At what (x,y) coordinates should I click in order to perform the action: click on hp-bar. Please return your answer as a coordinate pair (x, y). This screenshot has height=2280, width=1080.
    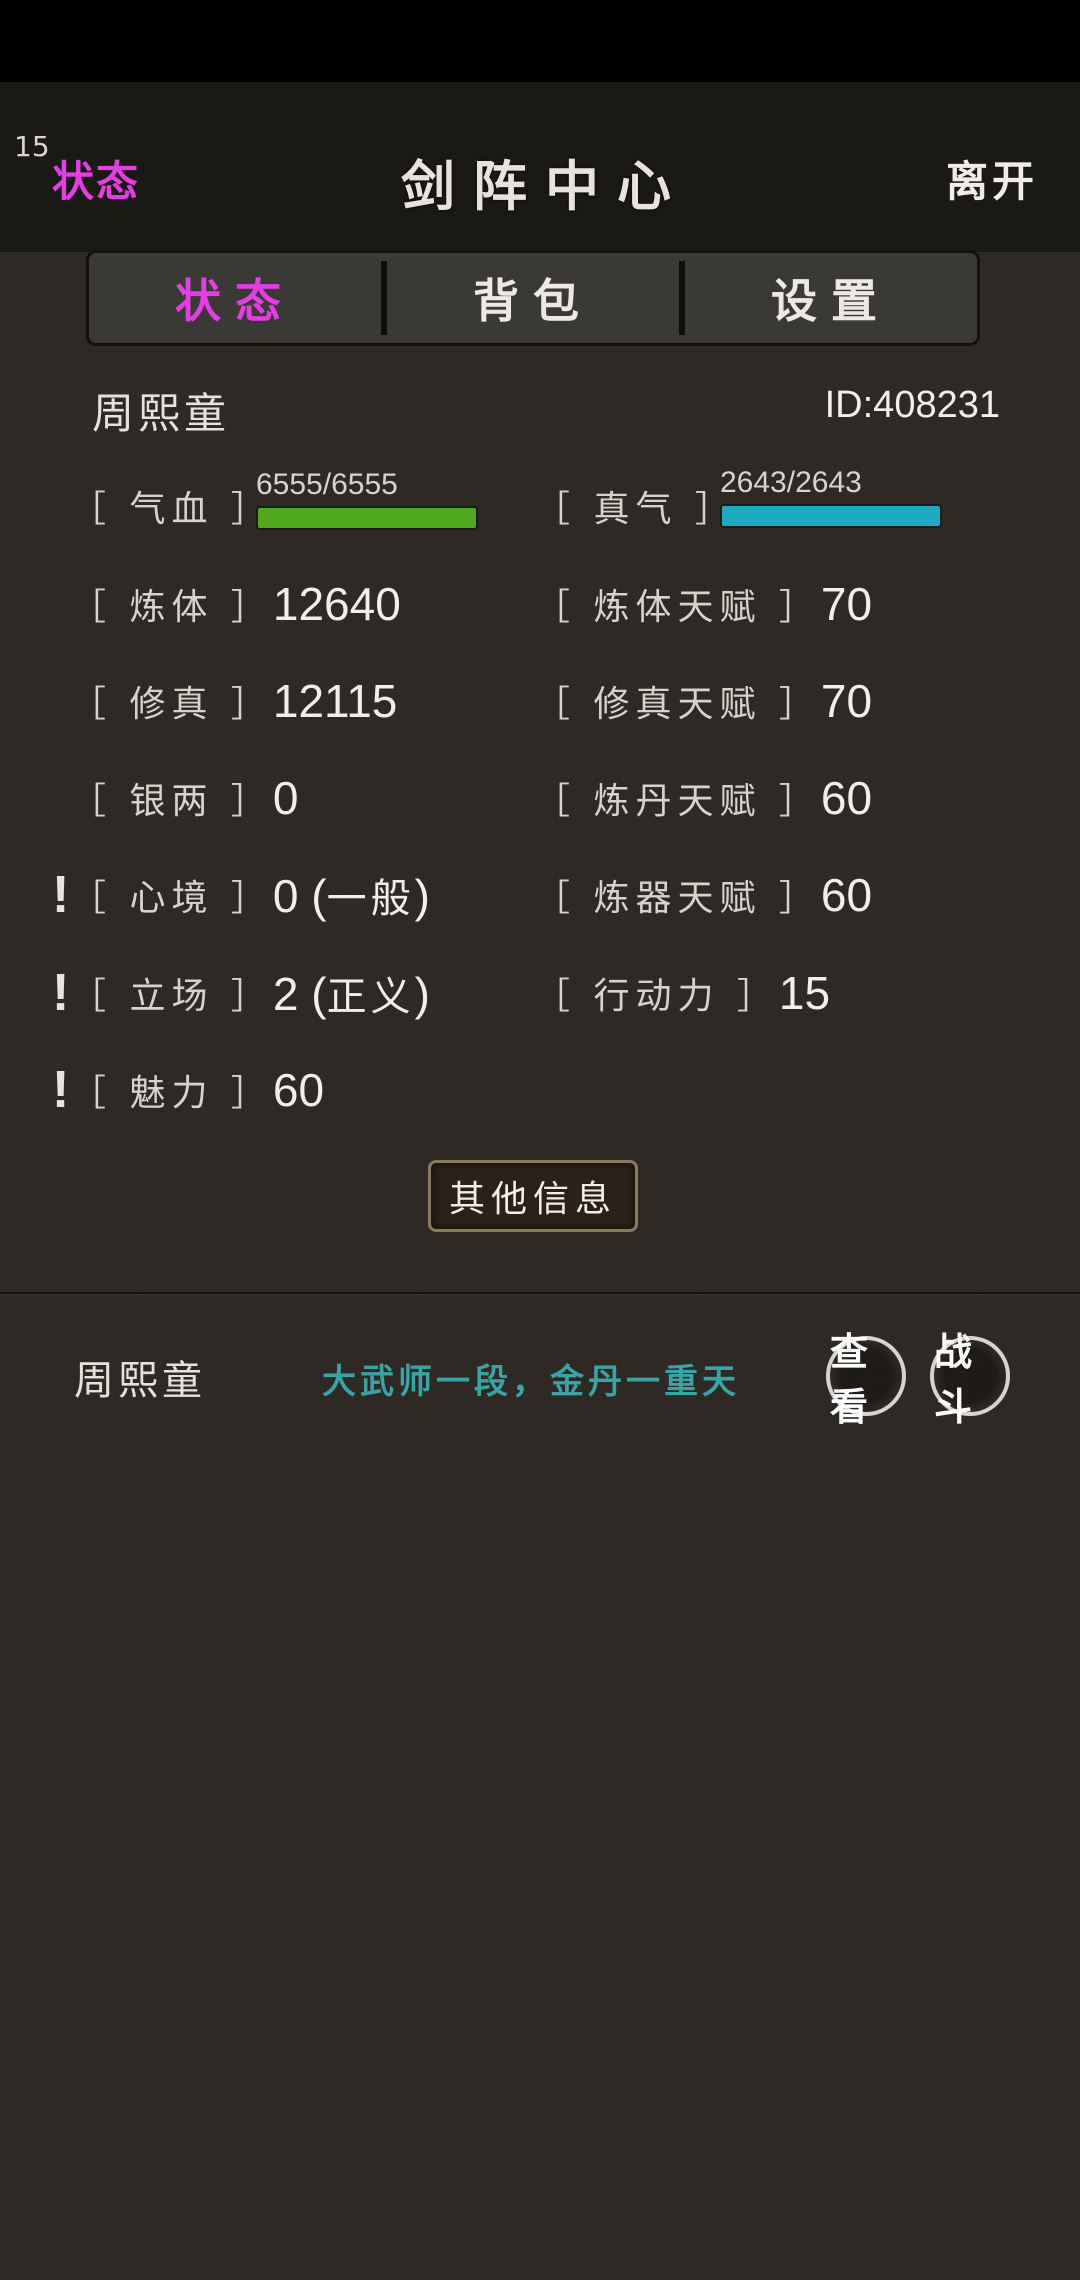
    Looking at the image, I should click on (367, 518).